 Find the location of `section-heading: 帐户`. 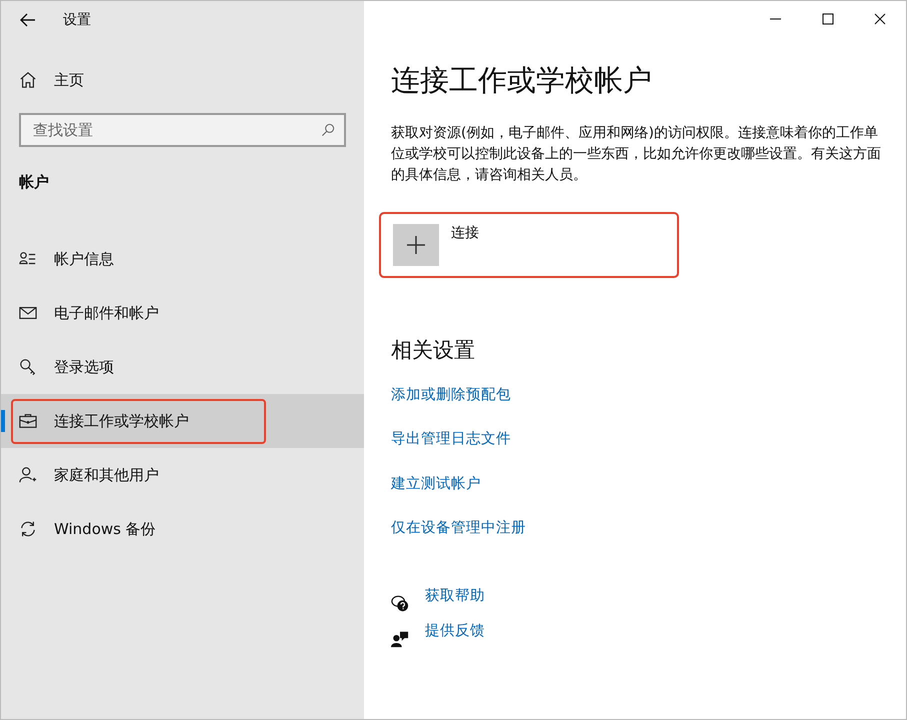

section-heading: 帐户 is located at coordinates (34, 182).